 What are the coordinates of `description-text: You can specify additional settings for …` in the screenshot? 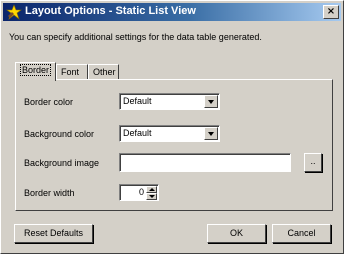 It's located at (135, 37).